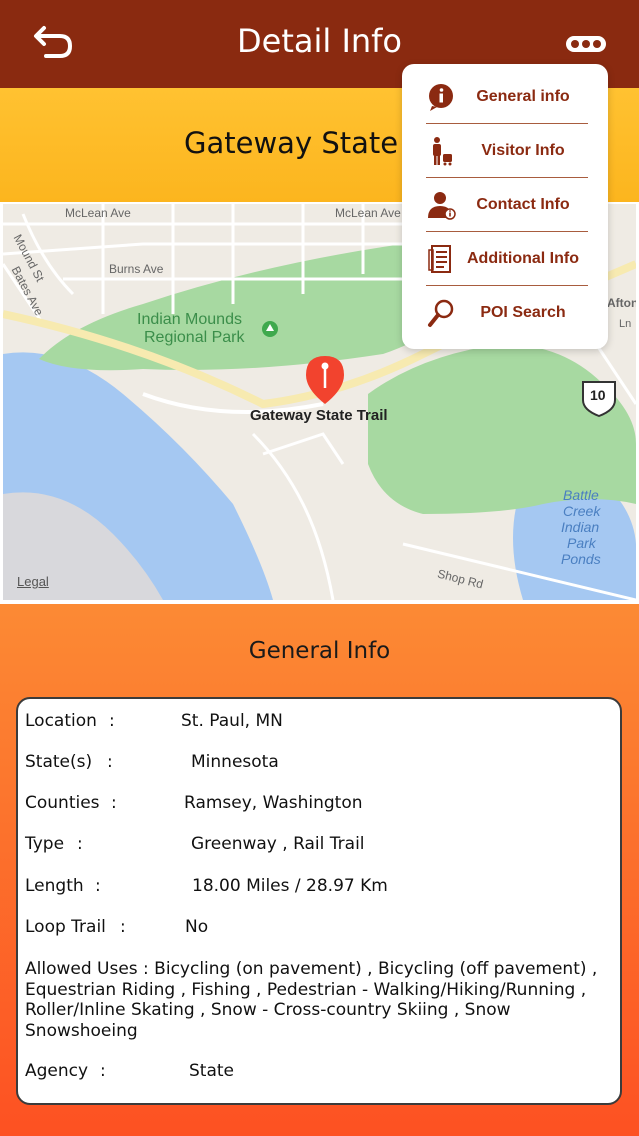  Describe the element at coordinates (523, 150) in the screenshot. I see `menu-item-label: Visitor Info` at that location.